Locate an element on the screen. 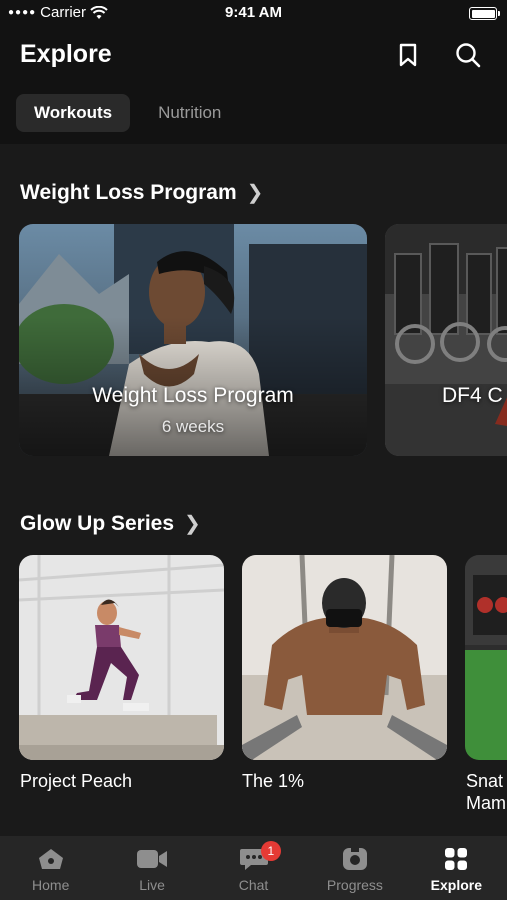  section-header-weight-loss: Weight Loss Program ❯ is located at coordinates (141, 192).